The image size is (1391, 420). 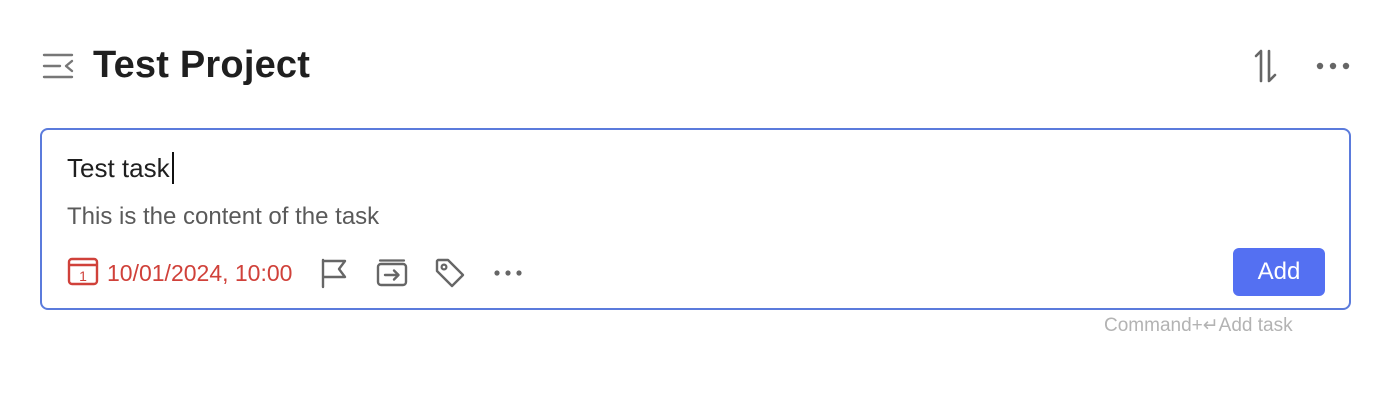 I want to click on due-date-text: 10/01/2024, 10:00, so click(x=200, y=273).